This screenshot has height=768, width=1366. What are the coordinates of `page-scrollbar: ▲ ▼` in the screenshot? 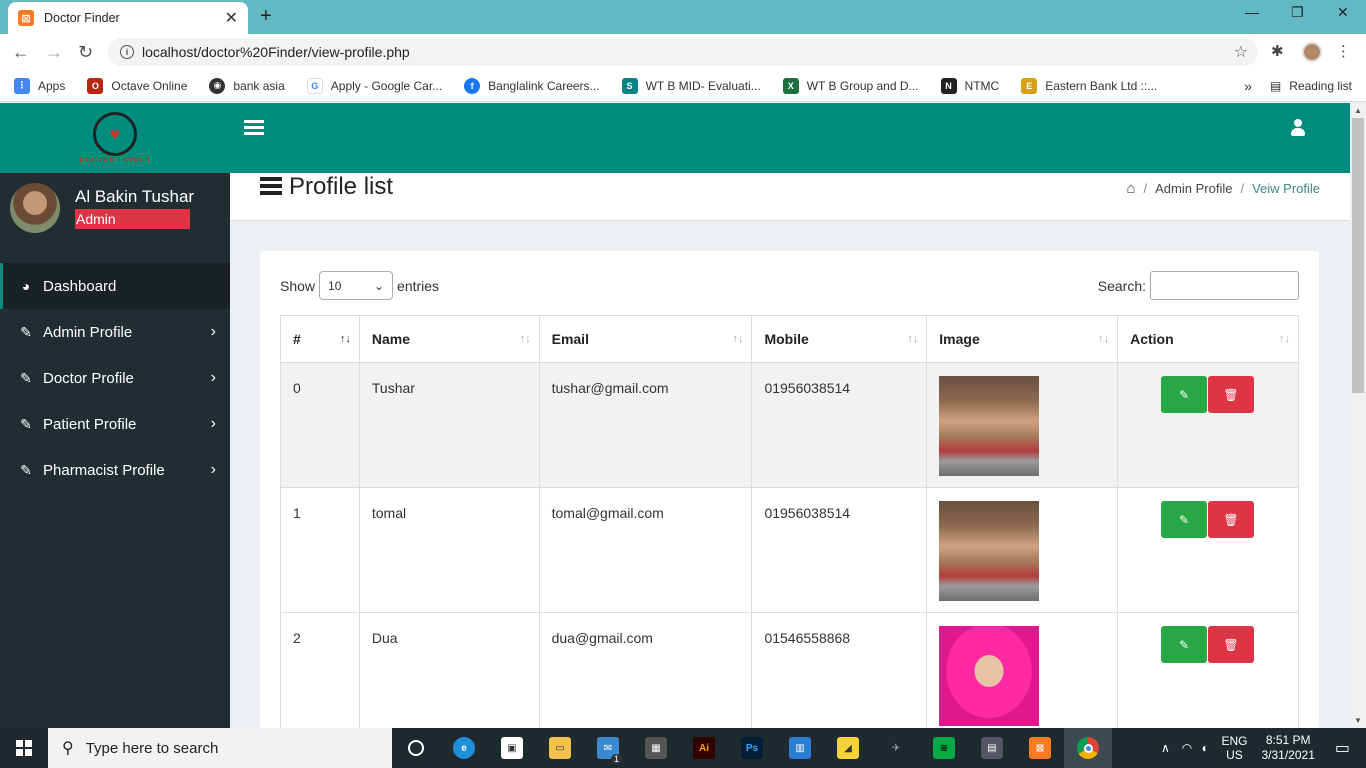 It's located at (1358, 415).